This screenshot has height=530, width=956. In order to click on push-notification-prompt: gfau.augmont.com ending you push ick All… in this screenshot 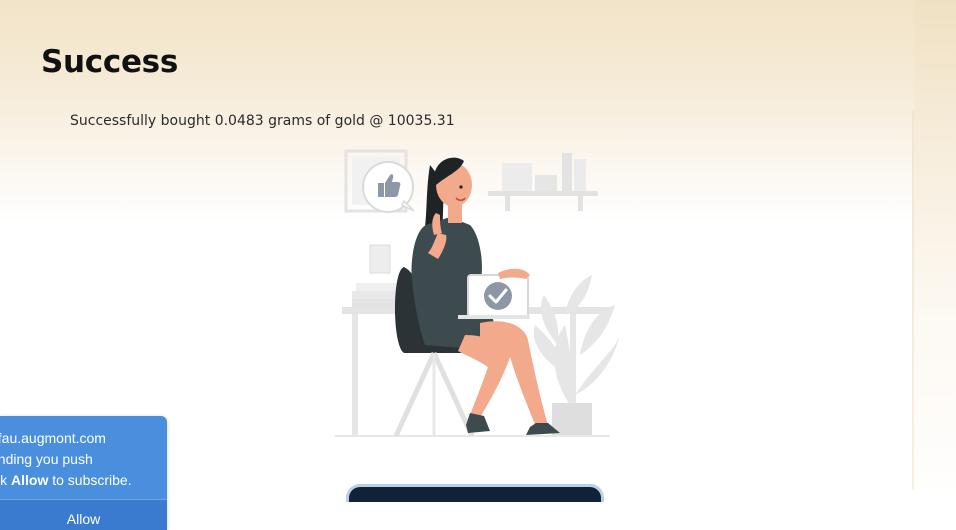, I will do `click(83, 473)`.